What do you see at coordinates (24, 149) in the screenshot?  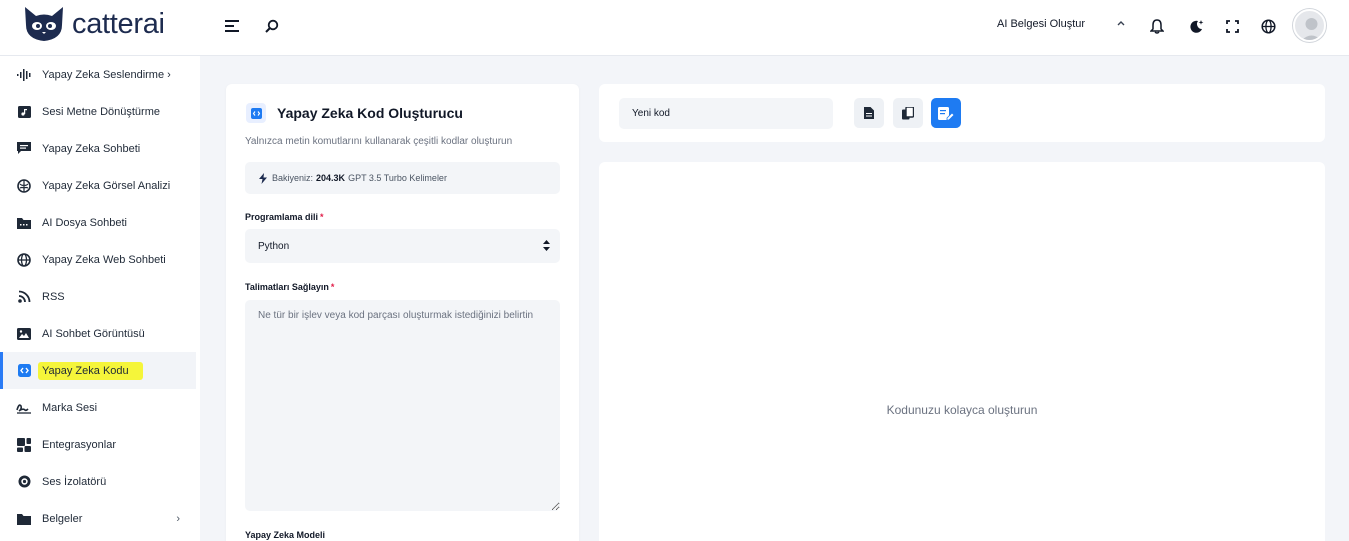 I see `chat-icon` at bounding box center [24, 149].